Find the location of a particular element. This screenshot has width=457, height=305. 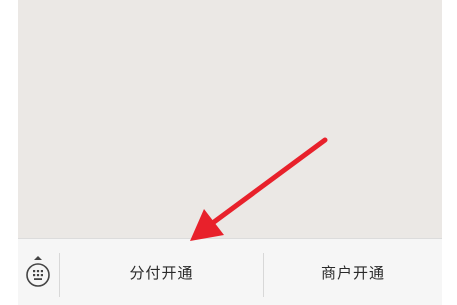

menu-item-label: 分付开通 is located at coordinates (161, 272).